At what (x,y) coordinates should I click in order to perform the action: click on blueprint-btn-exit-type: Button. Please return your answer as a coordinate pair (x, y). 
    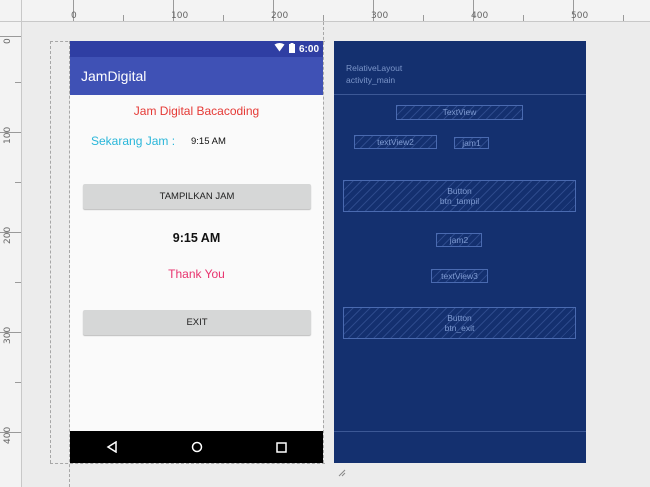
    Looking at the image, I should click on (459, 317).